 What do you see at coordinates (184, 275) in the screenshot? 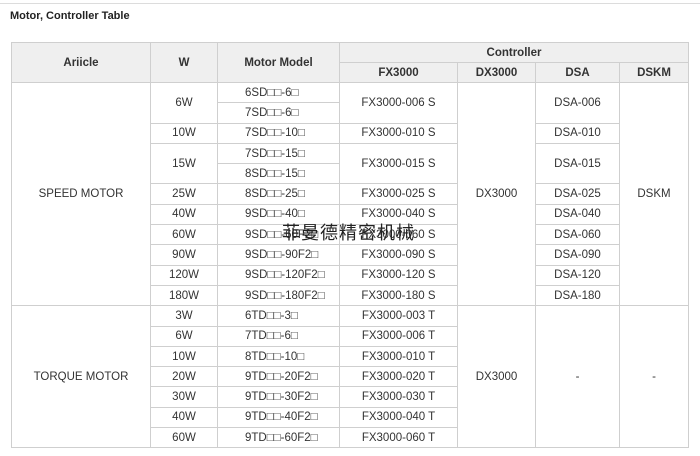
I see `cell-w: 120W` at bounding box center [184, 275].